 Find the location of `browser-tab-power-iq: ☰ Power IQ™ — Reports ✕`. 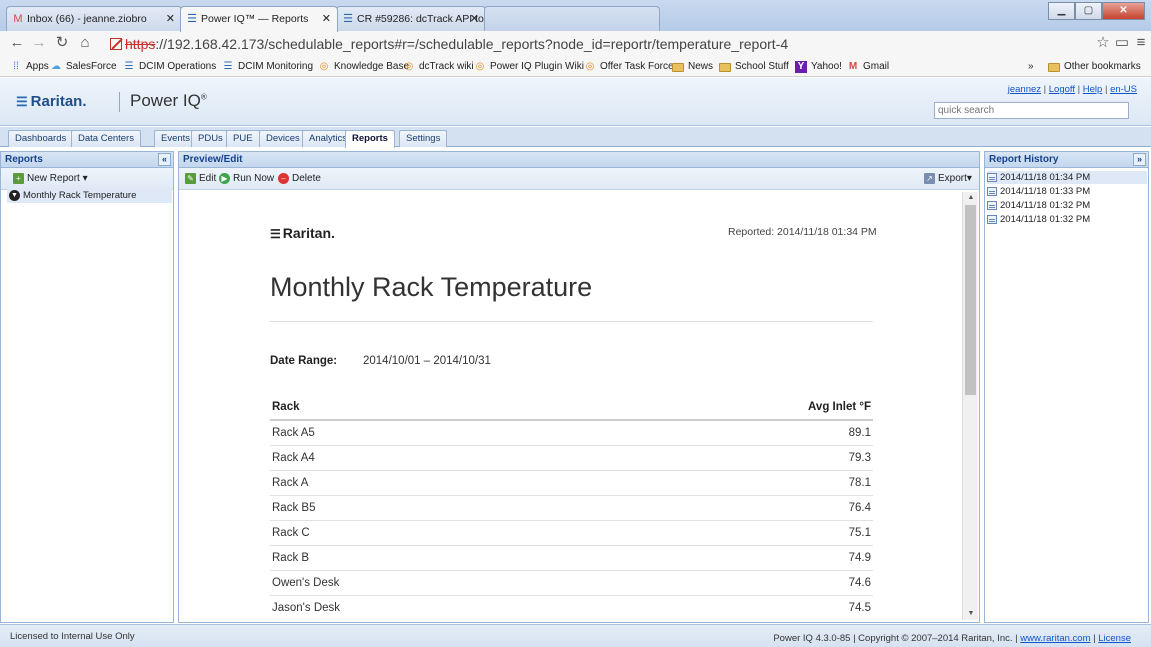

browser-tab-power-iq: ☰ Power IQ™ — Reports ✕ is located at coordinates (259, 19).